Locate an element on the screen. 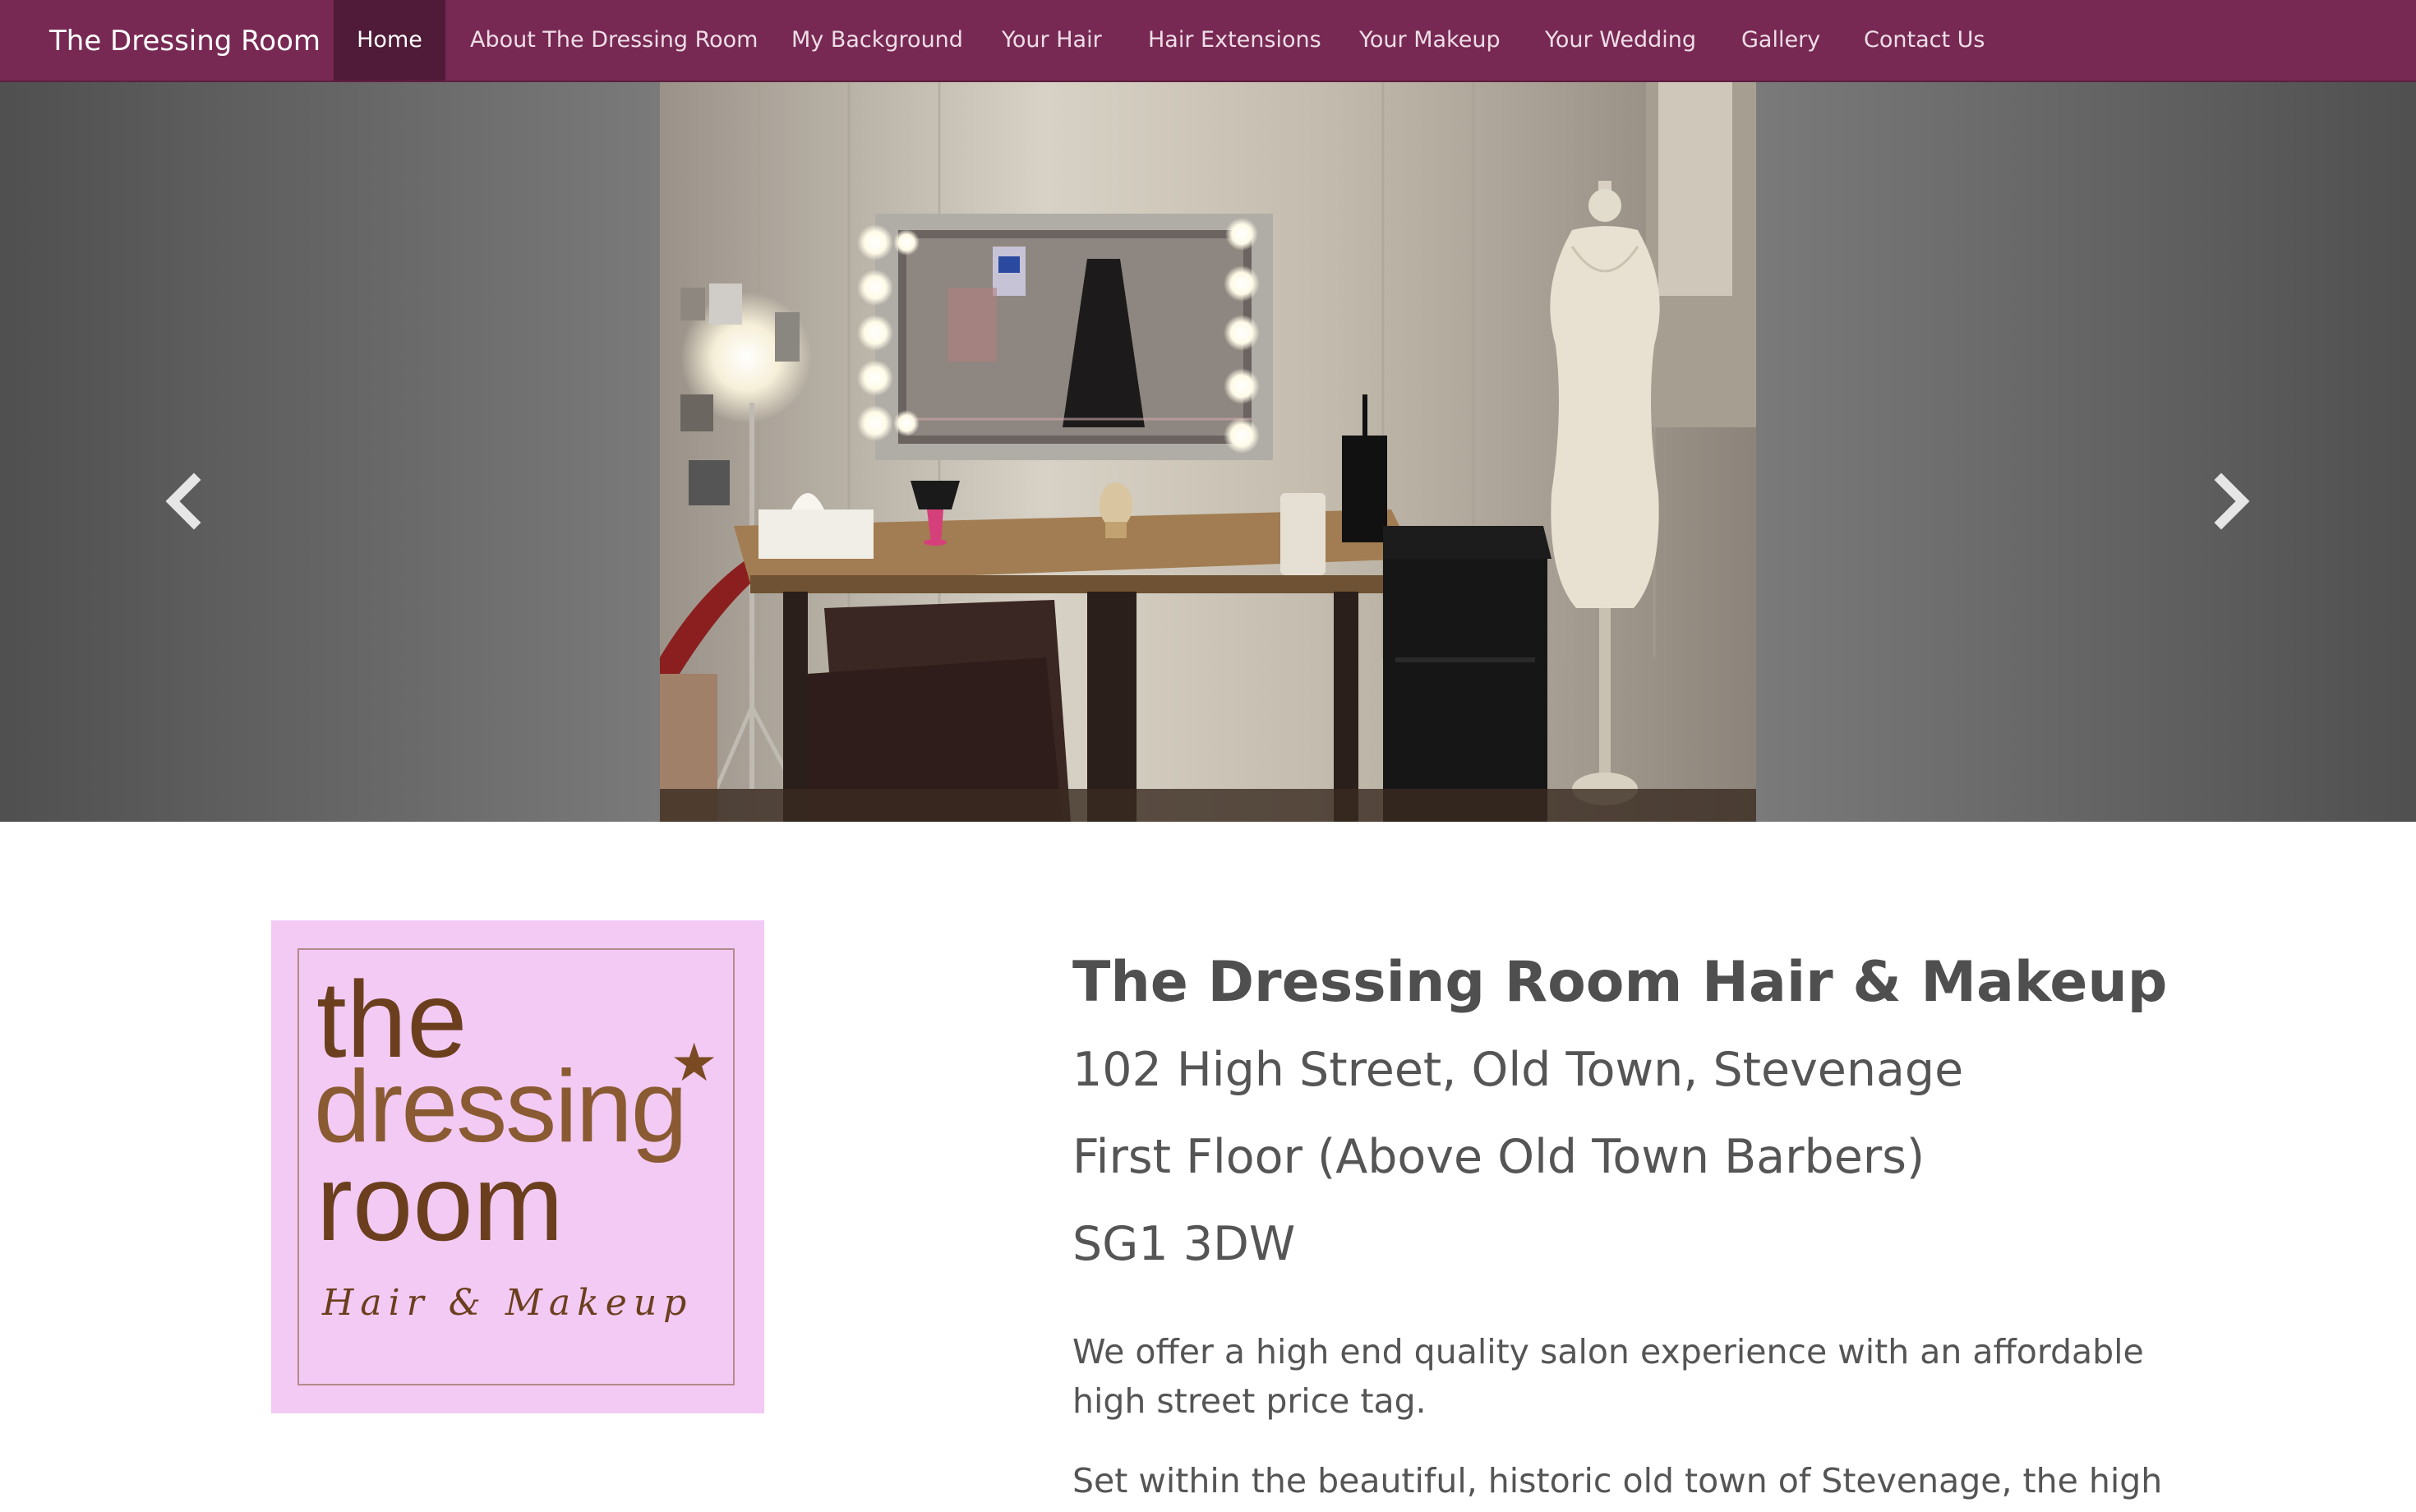 This screenshot has width=2416, height=1512. nav-item-my-background: My Background is located at coordinates (877, 40).